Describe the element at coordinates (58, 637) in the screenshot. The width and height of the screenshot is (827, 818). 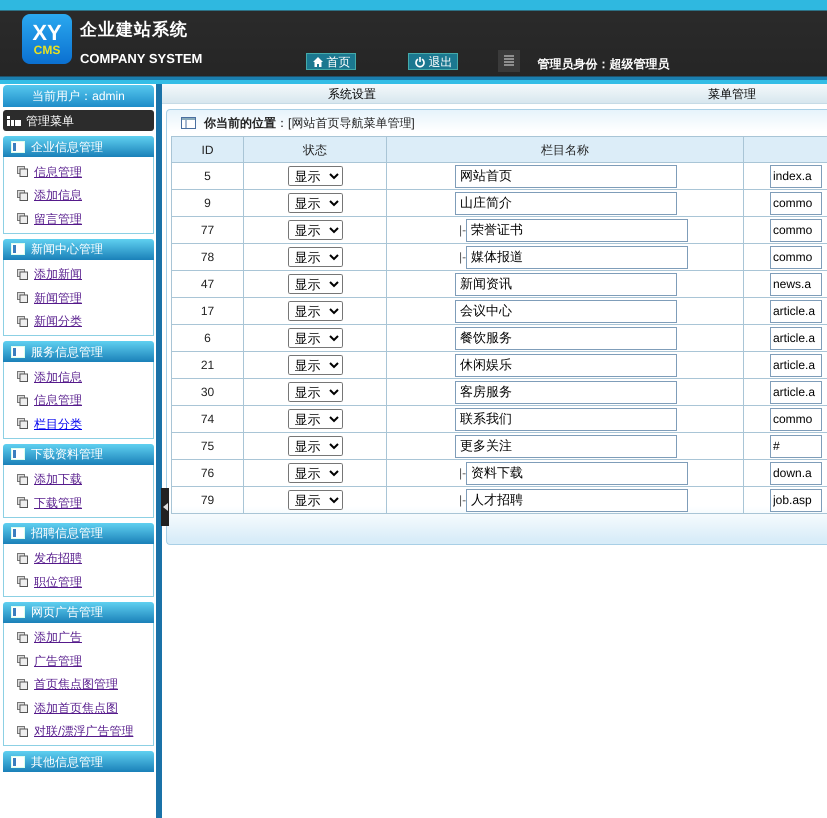
I see `menu-link: 添加广告` at that location.